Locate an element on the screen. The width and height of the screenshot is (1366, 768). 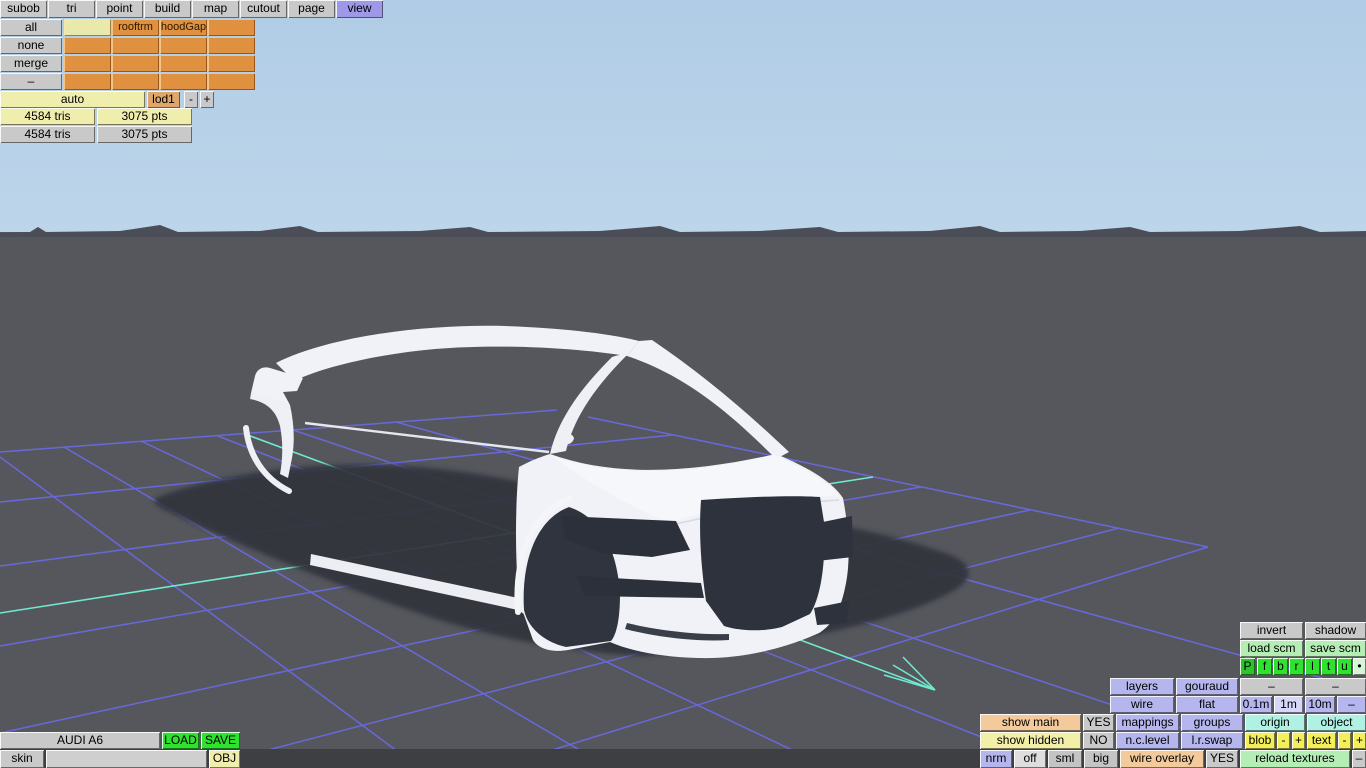
layers-button: layers is located at coordinates (1142, 686).